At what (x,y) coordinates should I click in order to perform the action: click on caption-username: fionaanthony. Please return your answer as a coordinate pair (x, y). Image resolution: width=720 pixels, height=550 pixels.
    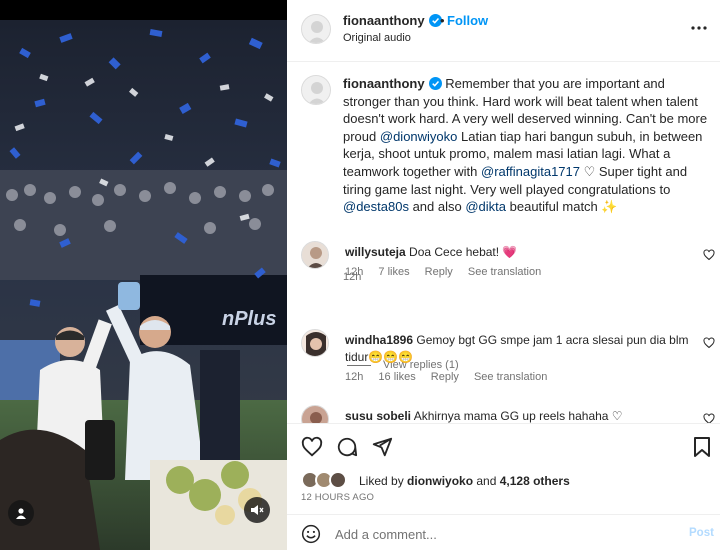
    Looking at the image, I should click on (384, 83).